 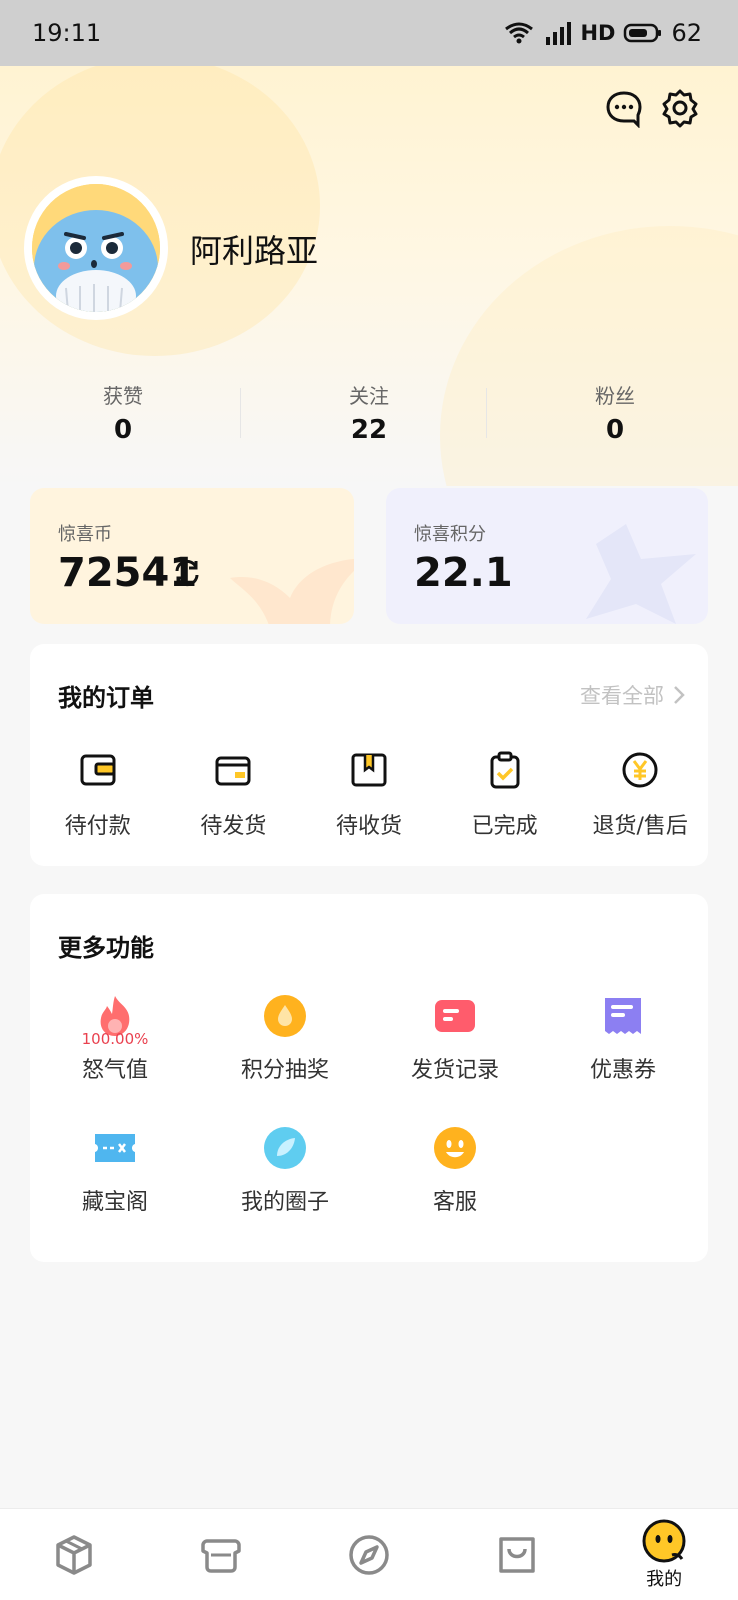 I want to click on feature-label: 怒气值, so click(x=114, y=1070).